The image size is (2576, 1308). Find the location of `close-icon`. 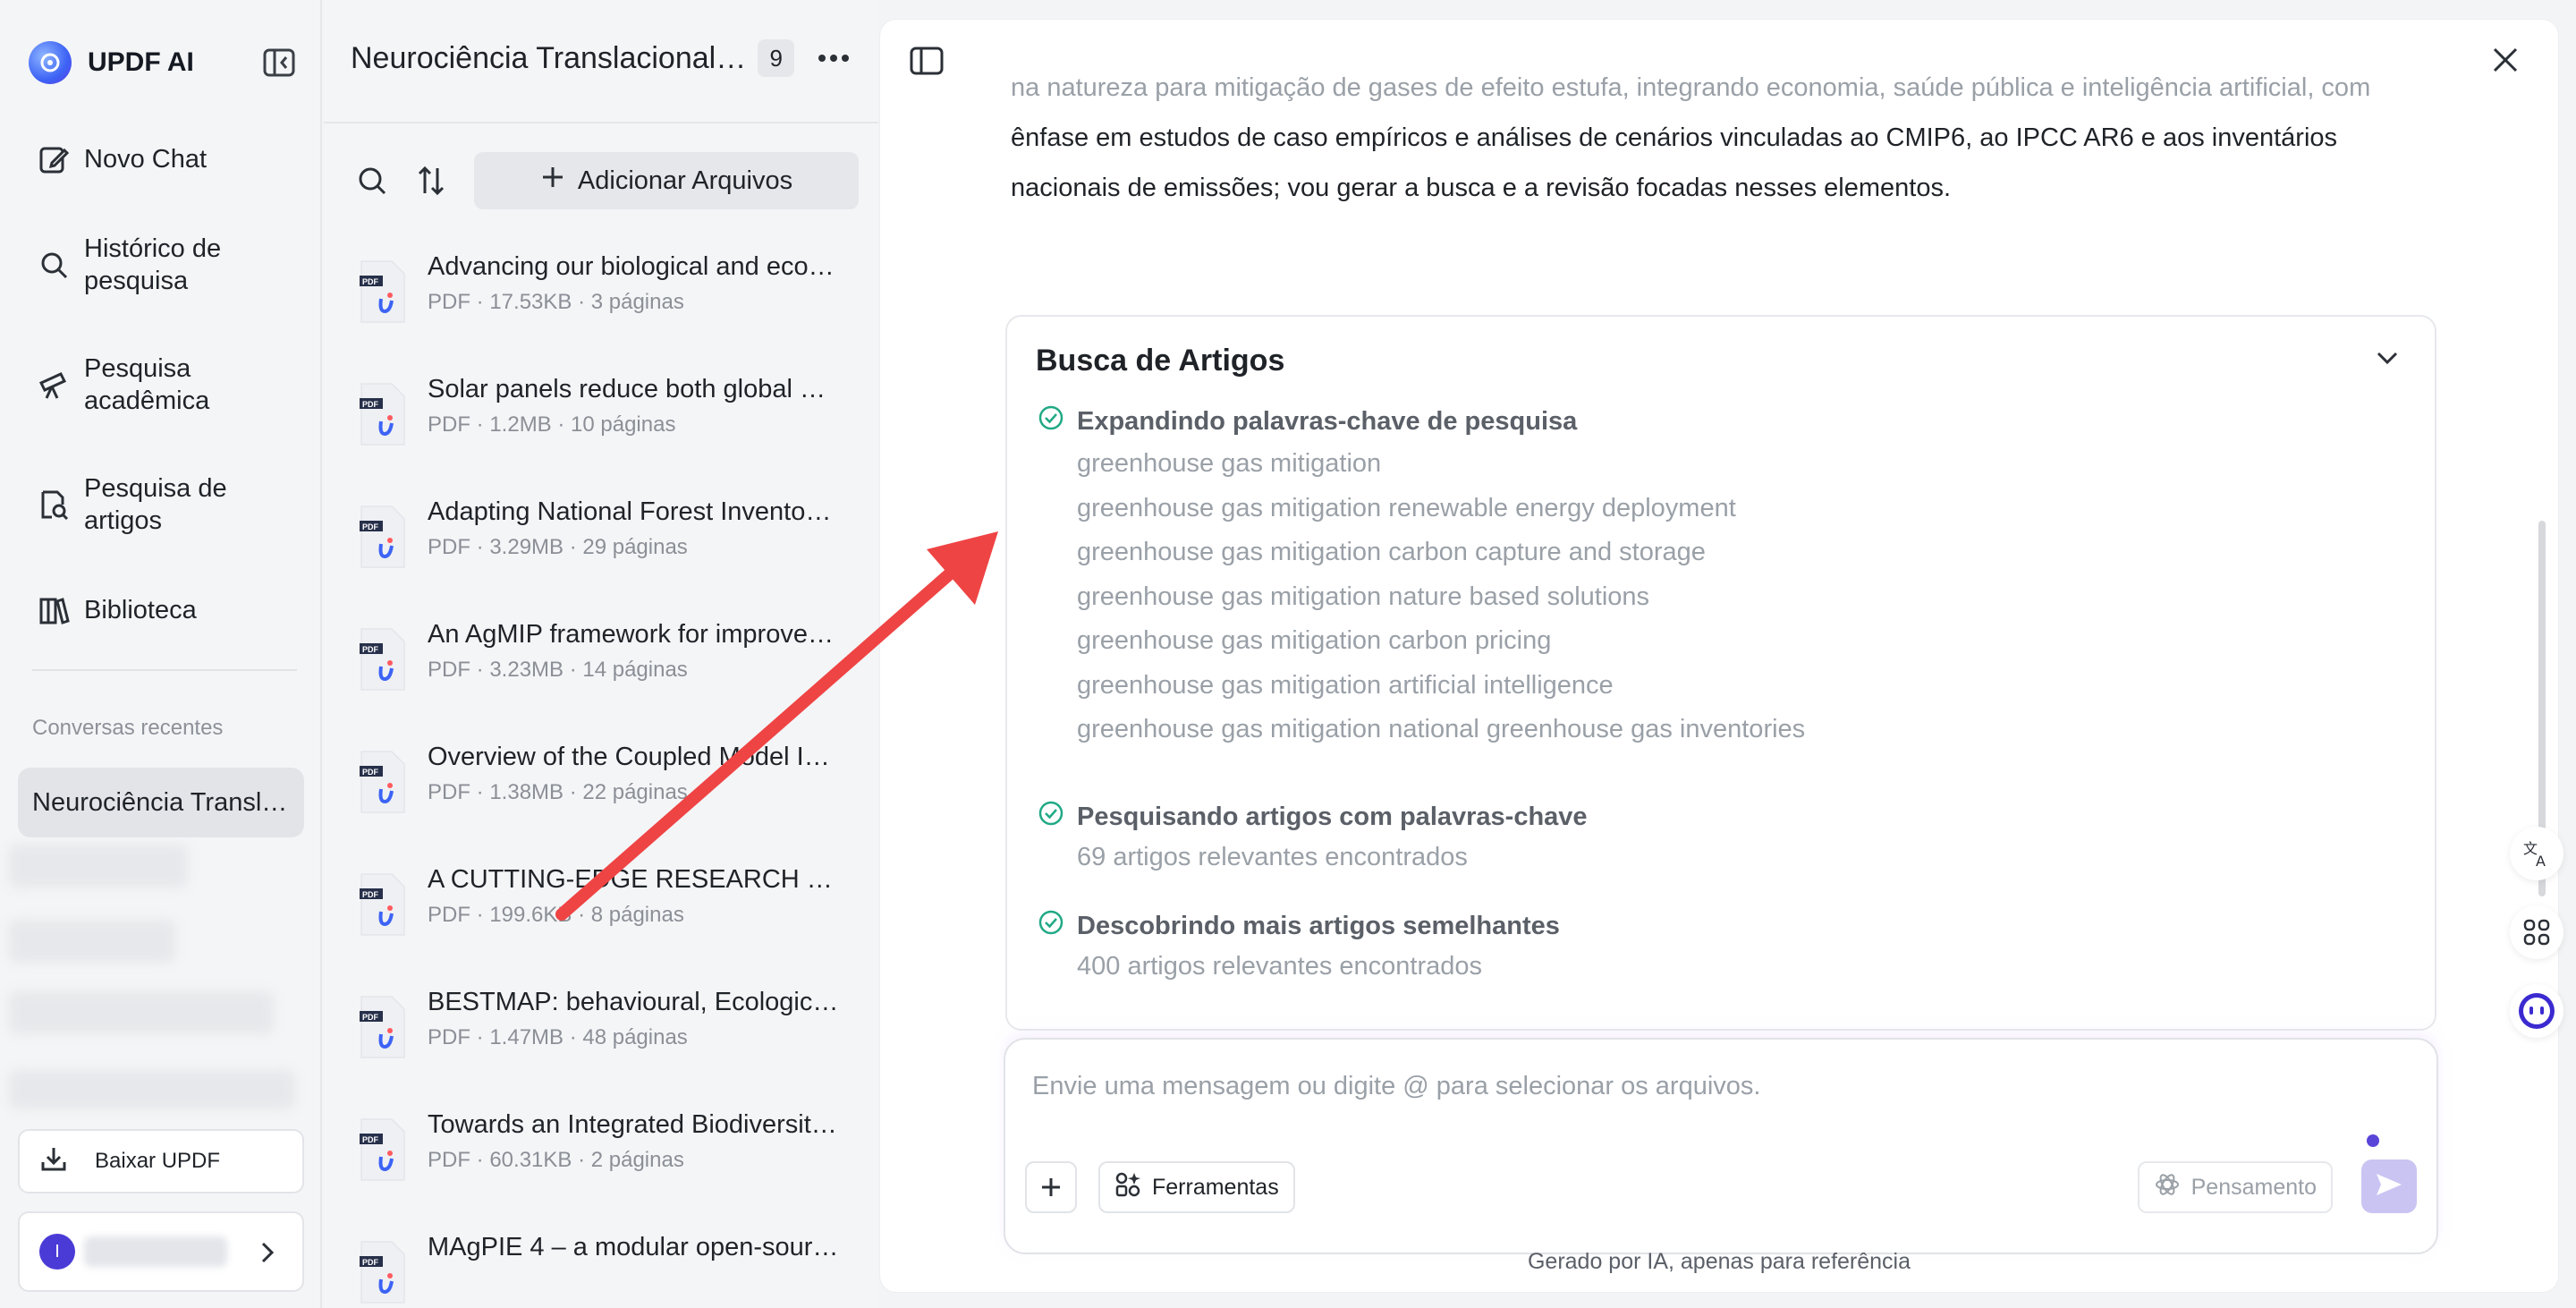

close-icon is located at coordinates (2511, 66).